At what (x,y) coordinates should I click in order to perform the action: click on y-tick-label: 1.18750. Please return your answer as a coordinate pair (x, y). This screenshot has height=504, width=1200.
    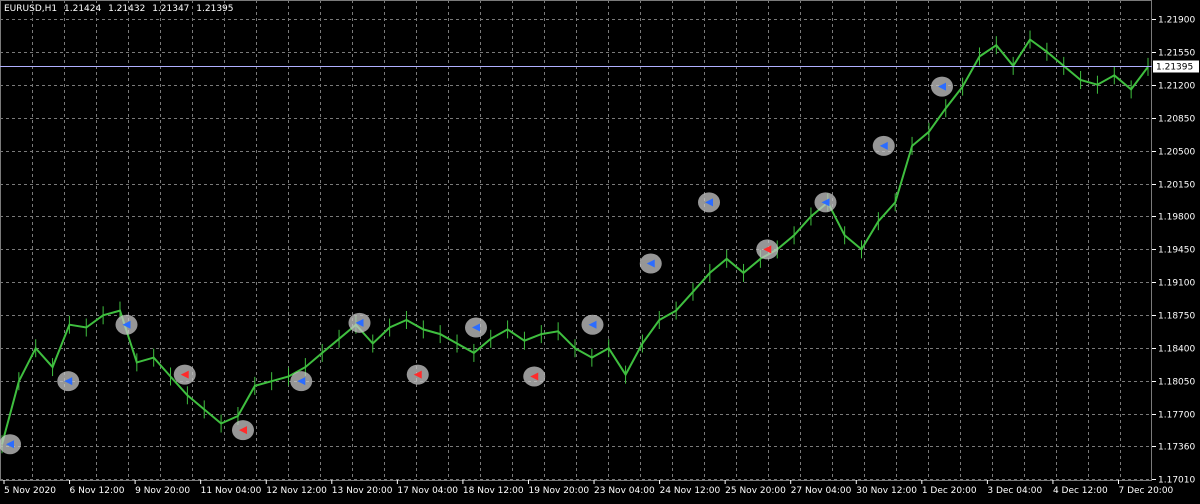
    Looking at the image, I should click on (1176, 317).